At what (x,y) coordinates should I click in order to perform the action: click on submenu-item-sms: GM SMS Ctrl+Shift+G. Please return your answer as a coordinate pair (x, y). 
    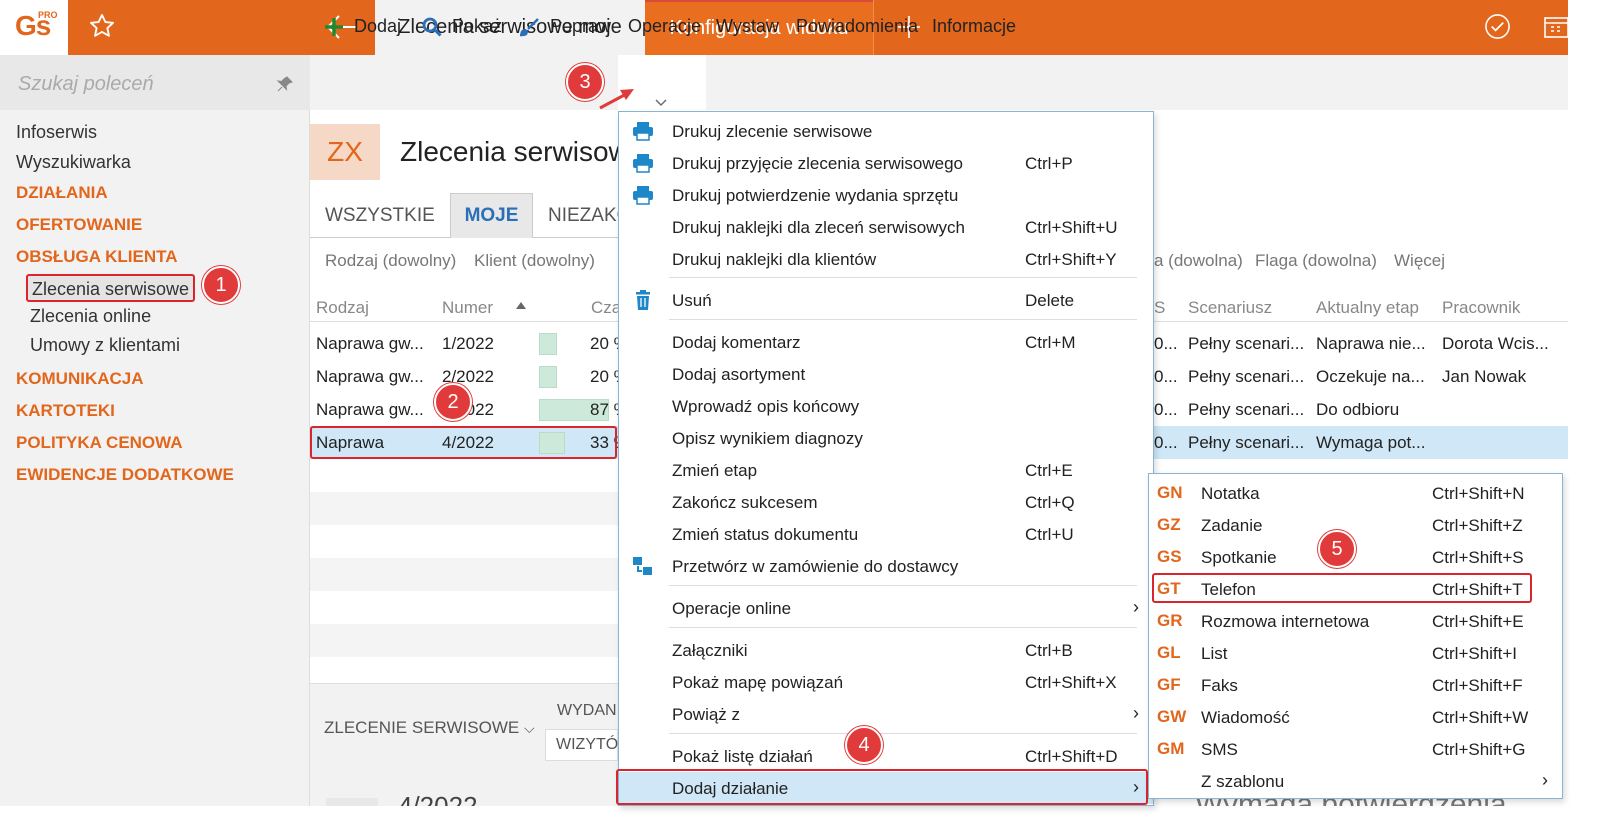
    Looking at the image, I should click on (1355, 749).